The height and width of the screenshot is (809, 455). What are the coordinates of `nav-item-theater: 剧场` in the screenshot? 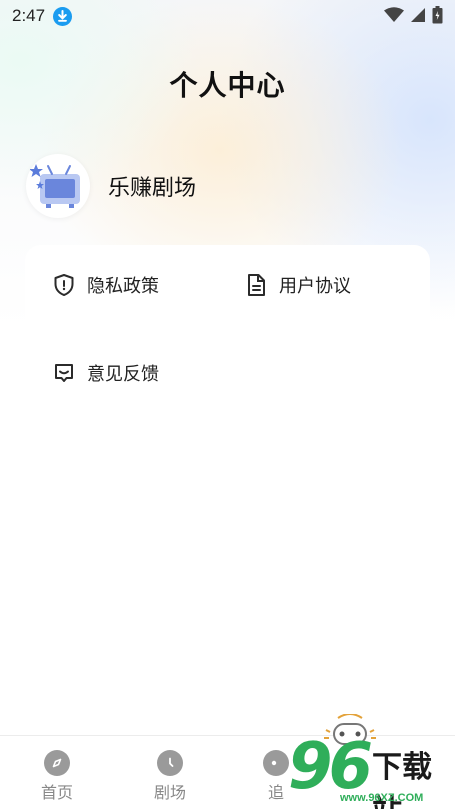 It's located at (170, 776).